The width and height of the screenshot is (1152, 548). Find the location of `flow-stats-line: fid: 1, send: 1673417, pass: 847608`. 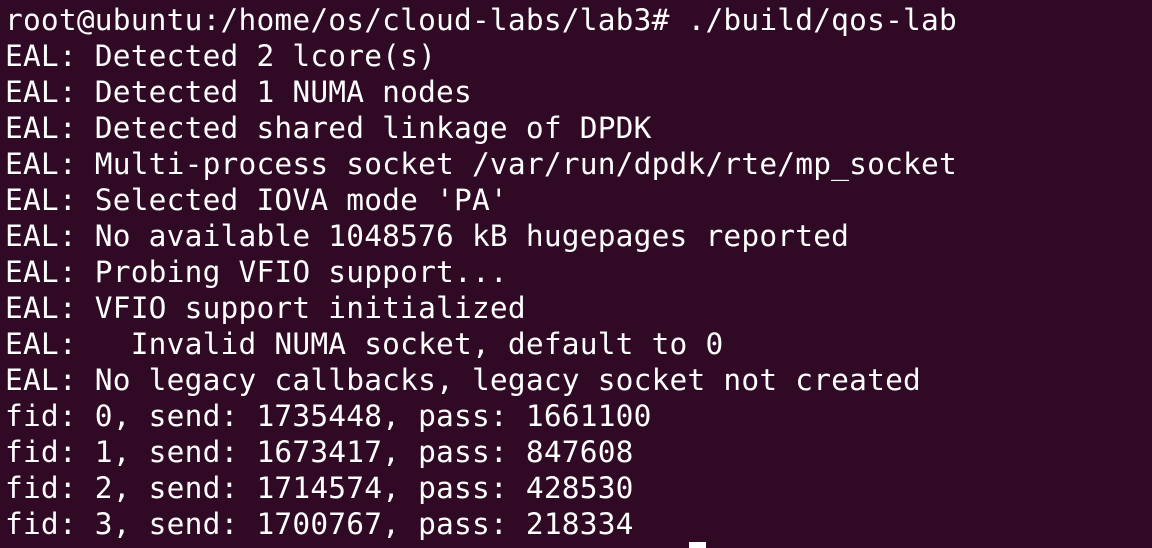

flow-stats-line: fid: 1, send: 1673417, pass: 847608 is located at coordinates (319, 452).